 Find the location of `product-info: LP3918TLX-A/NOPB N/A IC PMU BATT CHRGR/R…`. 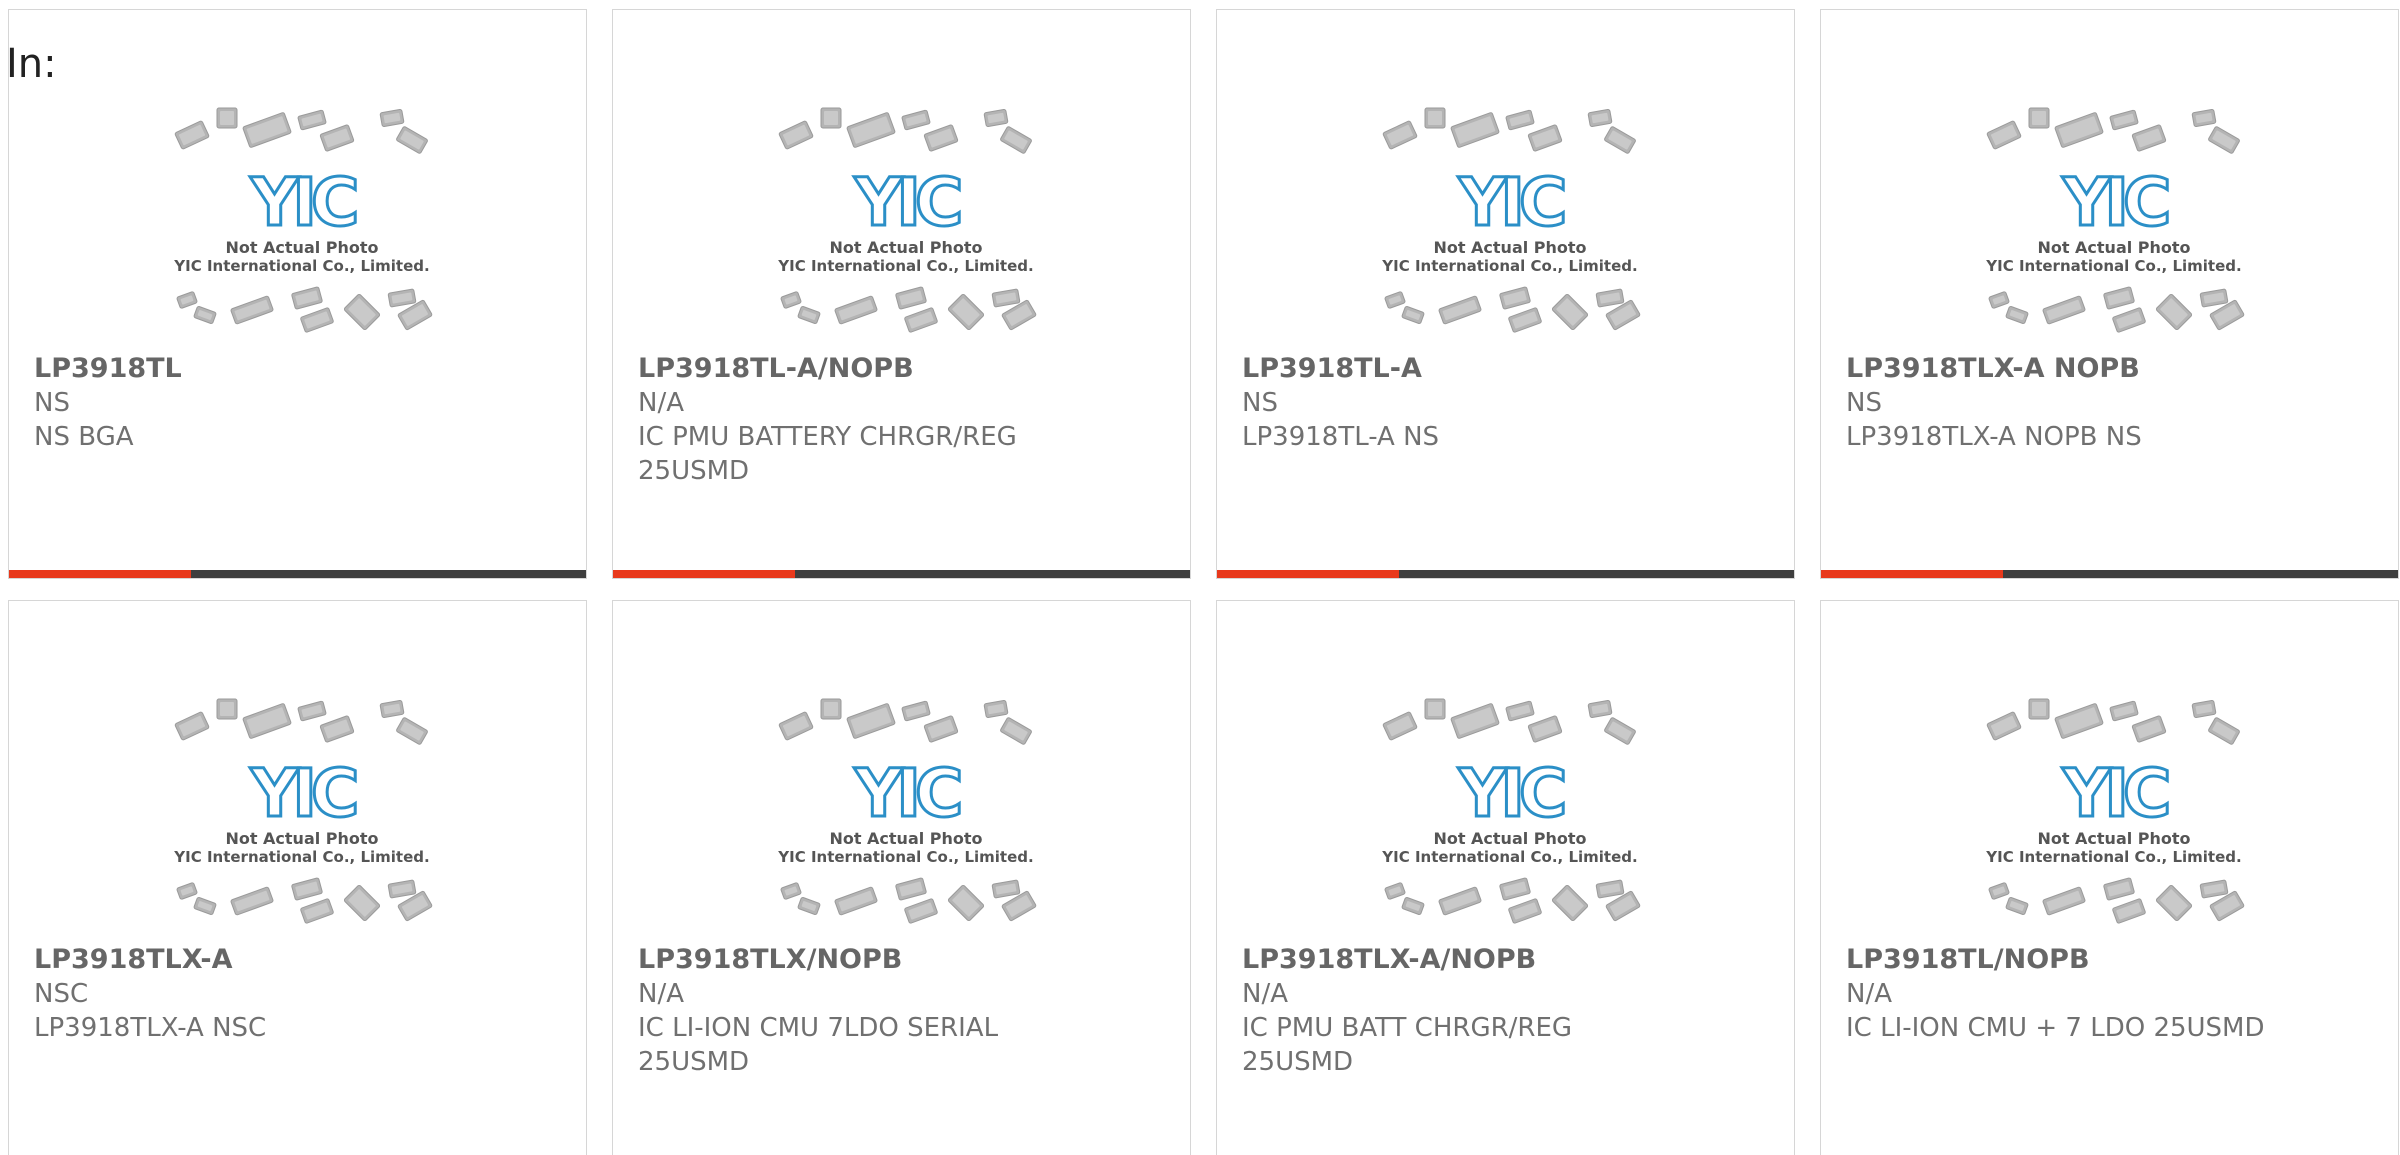

product-info: LP3918TLX-A/NOPB N/A IC PMU BATT CHRGR/R… is located at coordinates (1507, 1011).